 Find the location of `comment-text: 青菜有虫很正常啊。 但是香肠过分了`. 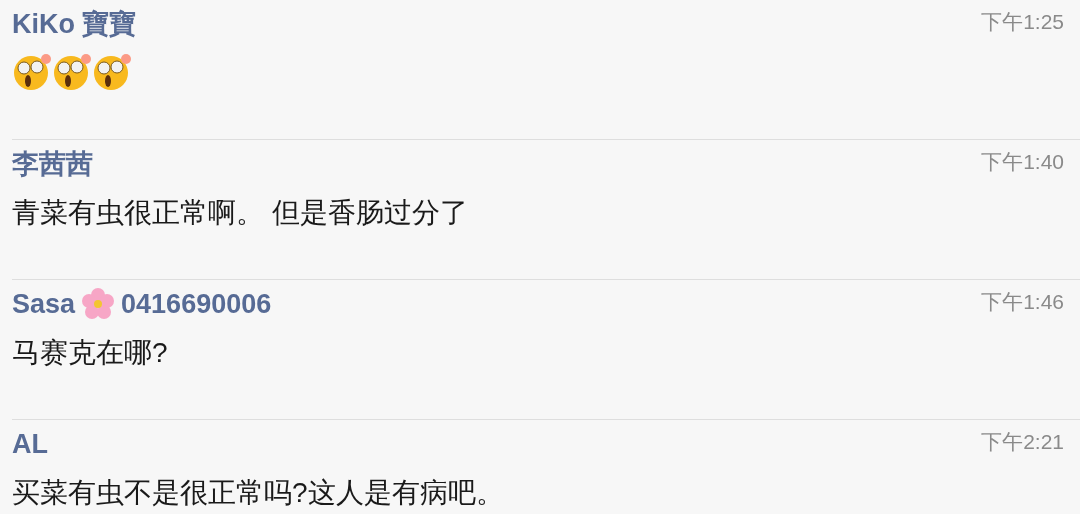

comment-text: 青菜有虫很正常啊。 但是香肠过分了 is located at coordinates (240, 213).